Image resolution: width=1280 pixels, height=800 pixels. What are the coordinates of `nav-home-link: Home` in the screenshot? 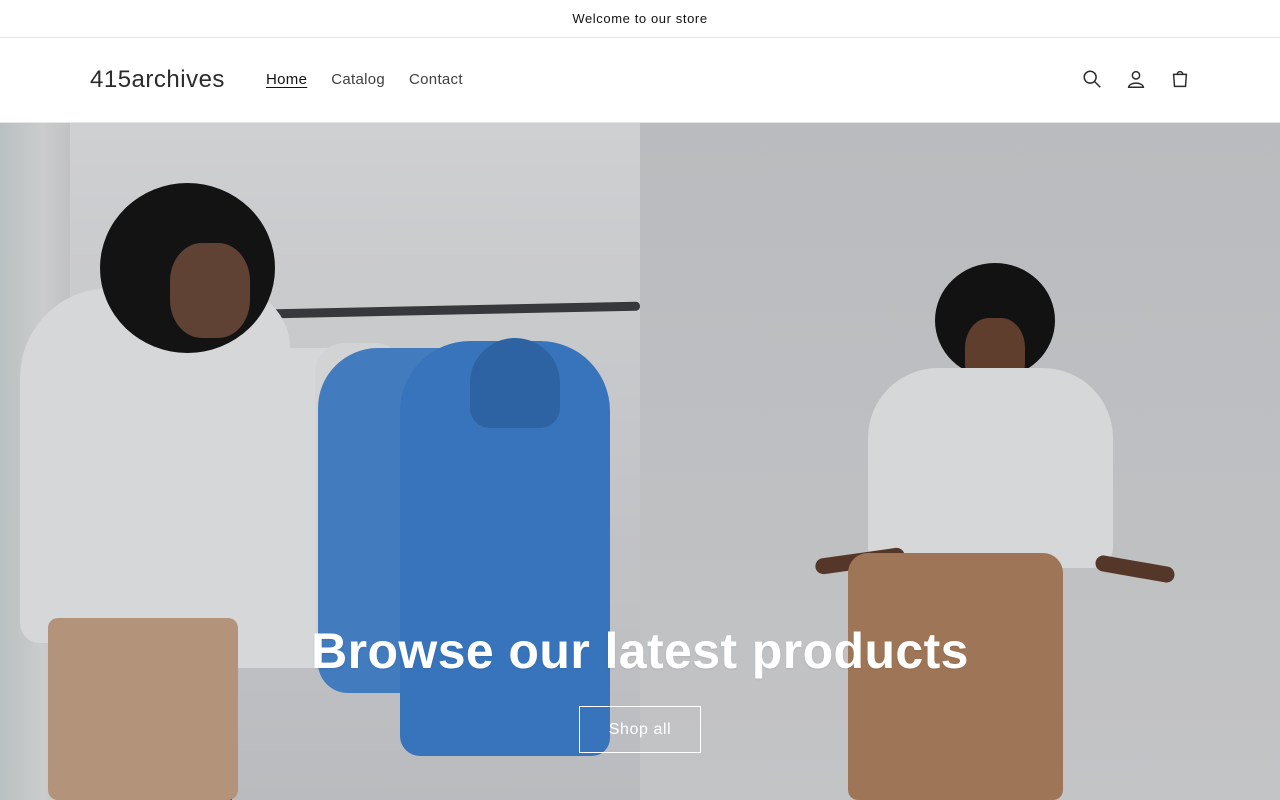 It's located at (286, 80).